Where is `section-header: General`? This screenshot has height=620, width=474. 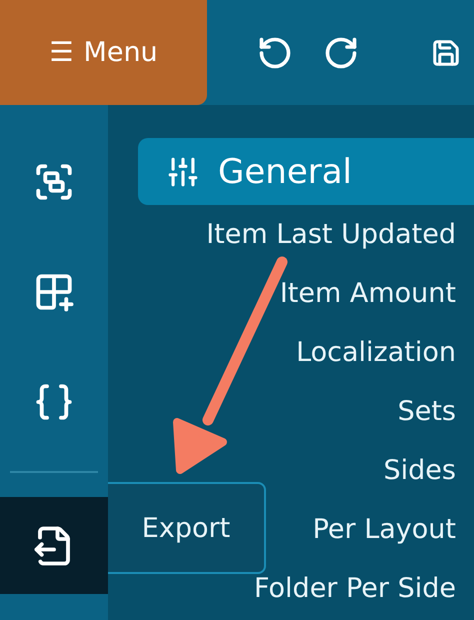
section-header: General is located at coordinates (306, 171).